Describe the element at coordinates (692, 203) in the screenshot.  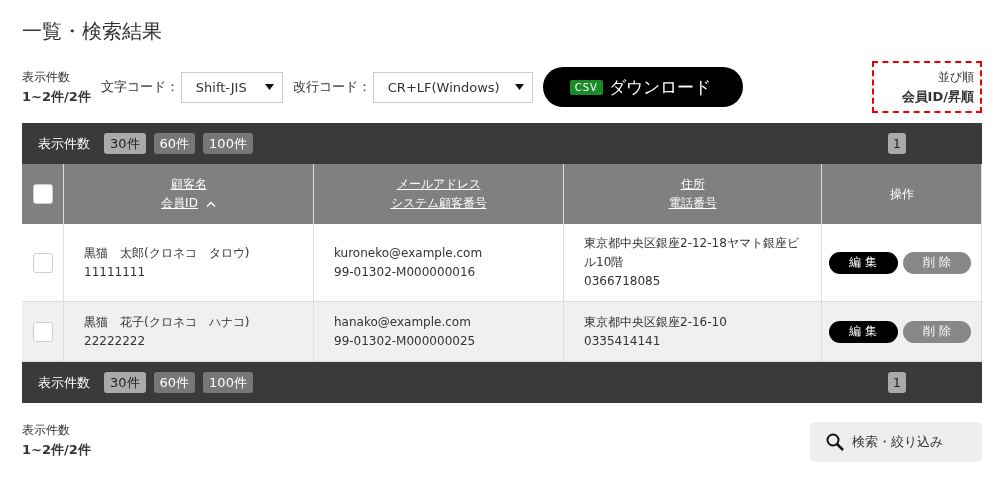
I see `column-header: 電話番号` at that location.